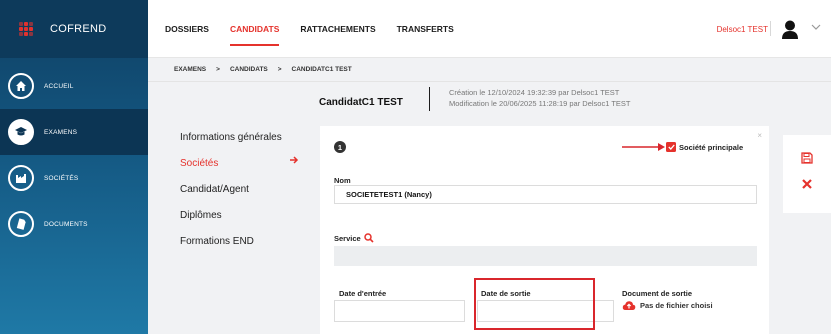 This screenshot has height=334, width=831. I want to click on service-field, so click(545, 256).